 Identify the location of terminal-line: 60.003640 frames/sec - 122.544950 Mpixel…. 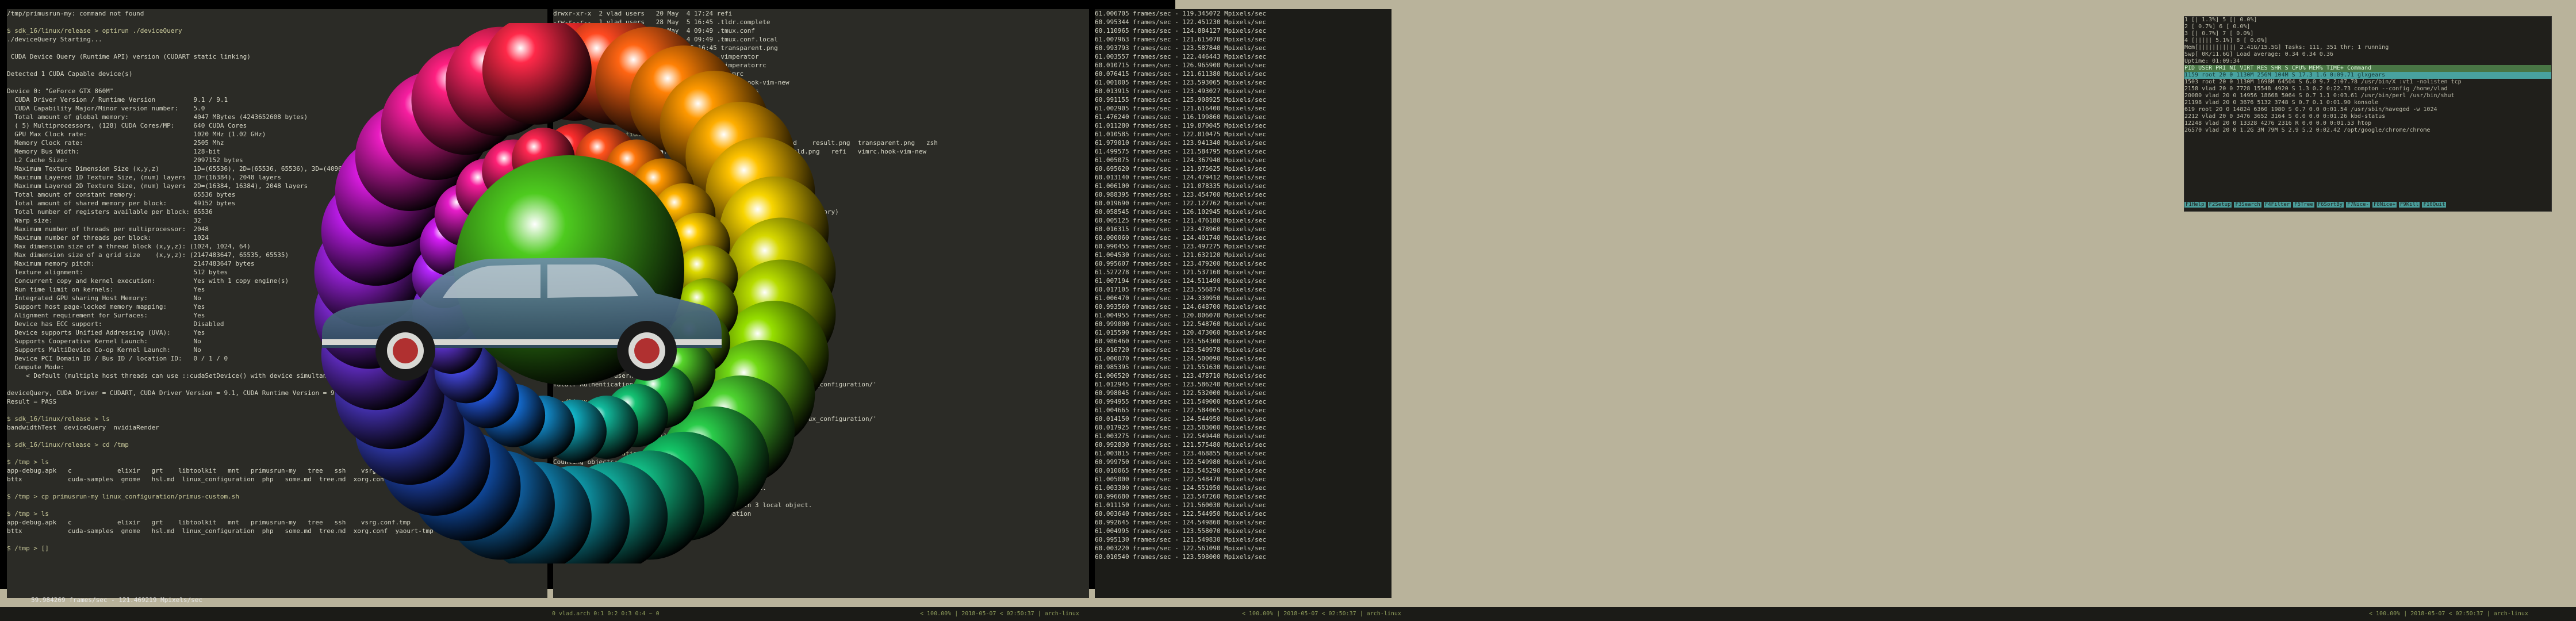
(1181, 514).